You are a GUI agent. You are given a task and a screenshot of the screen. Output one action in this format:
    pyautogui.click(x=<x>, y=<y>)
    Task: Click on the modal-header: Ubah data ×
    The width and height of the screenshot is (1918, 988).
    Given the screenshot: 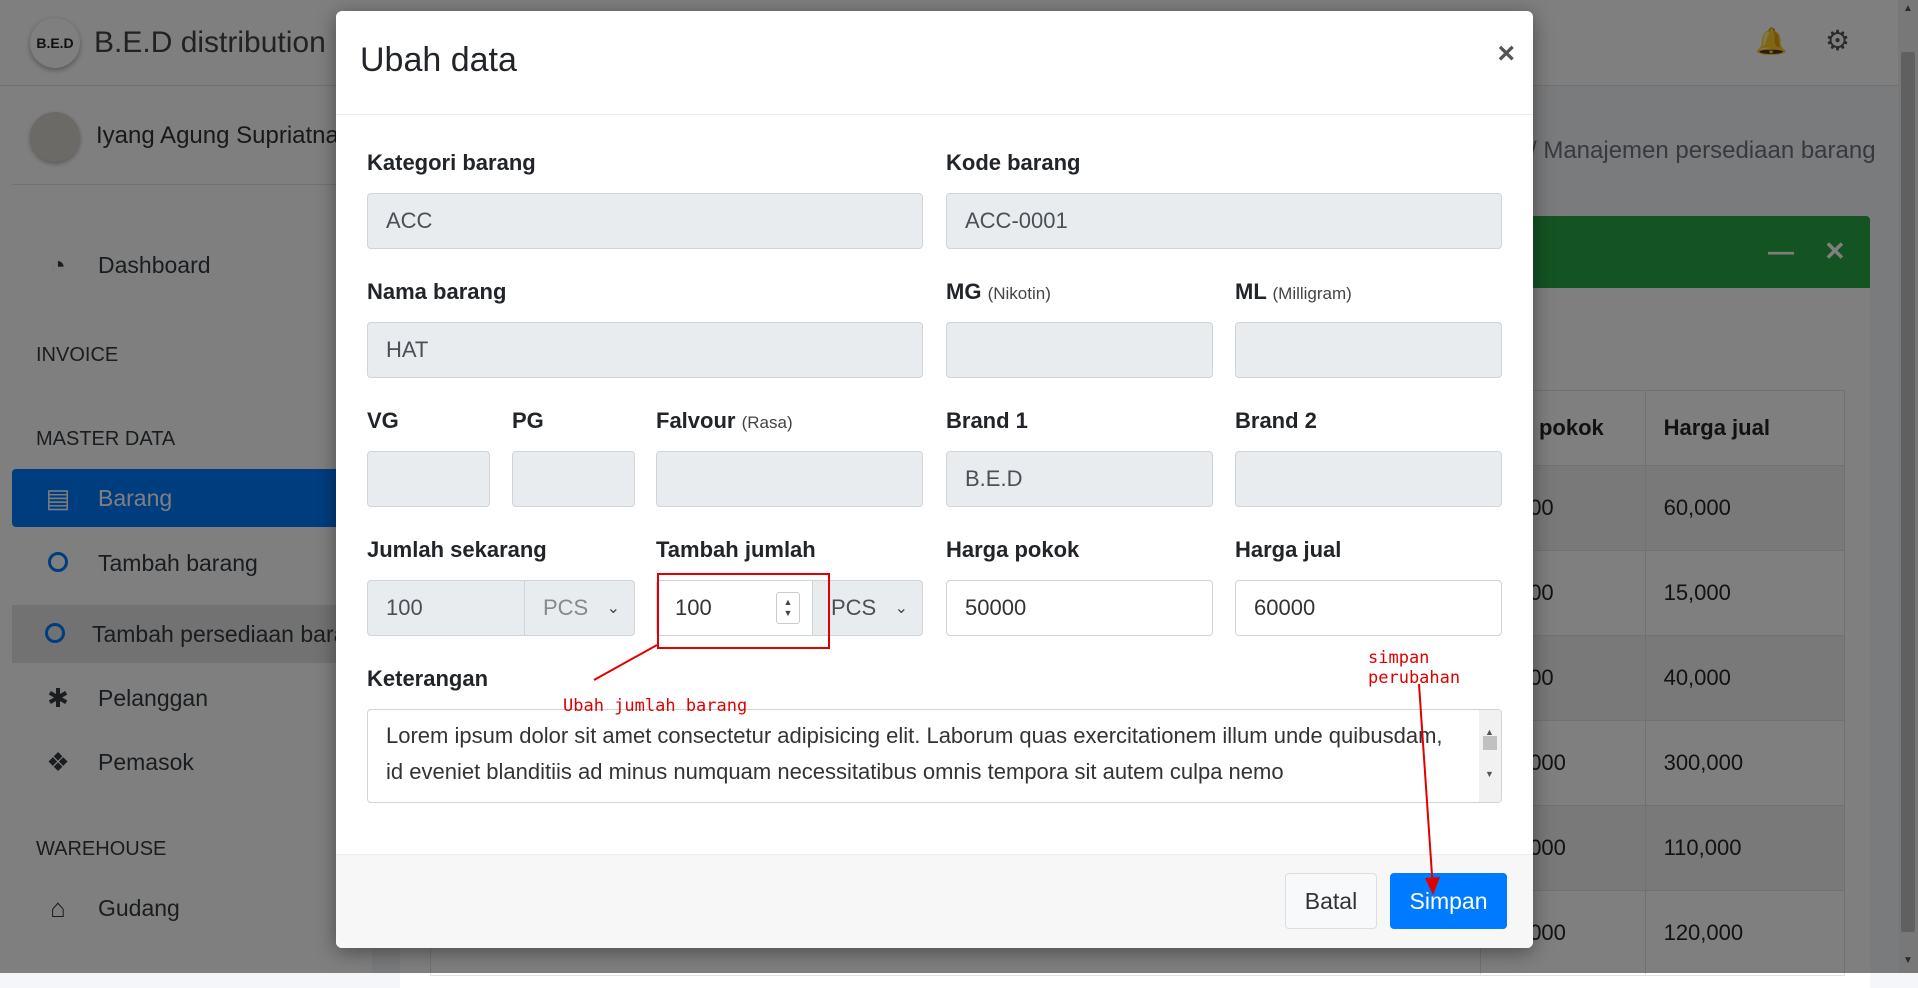 What is the action you would take?
    pyautogui.click(x=934, y=63)
    